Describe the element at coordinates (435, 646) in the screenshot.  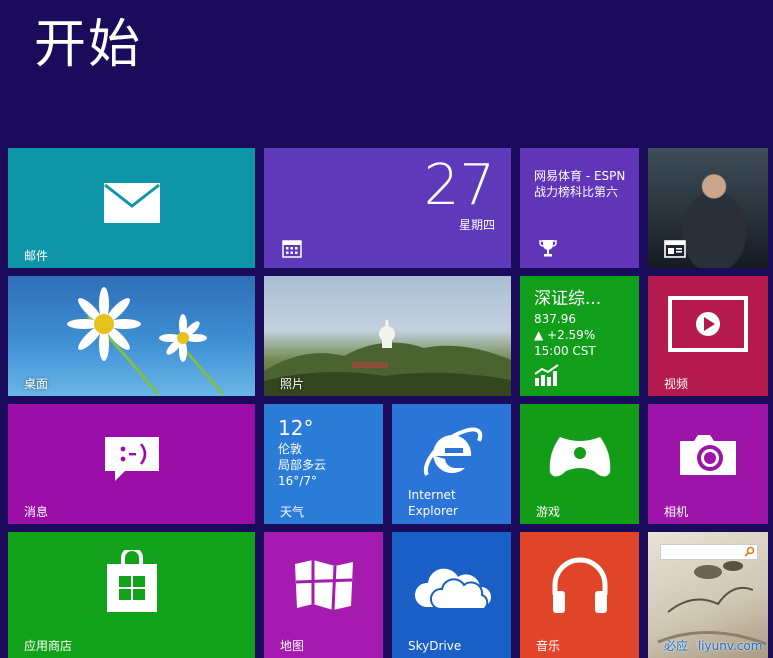
I see `tile-skydrive-label: SkyDrive` at that location.